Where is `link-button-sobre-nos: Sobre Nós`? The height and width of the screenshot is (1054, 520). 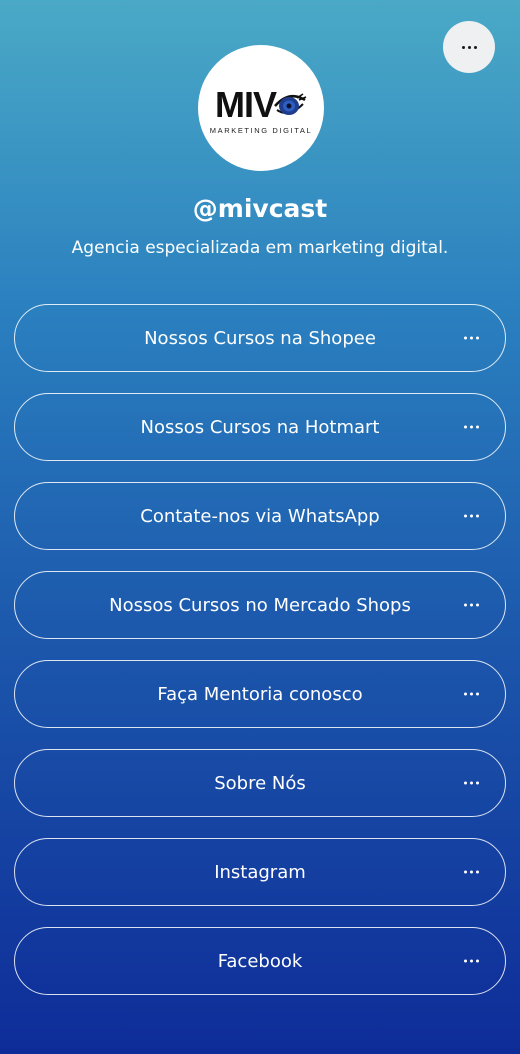
link-button-sobre-nos: Sobre Nós is located at coordinates (260, 783).